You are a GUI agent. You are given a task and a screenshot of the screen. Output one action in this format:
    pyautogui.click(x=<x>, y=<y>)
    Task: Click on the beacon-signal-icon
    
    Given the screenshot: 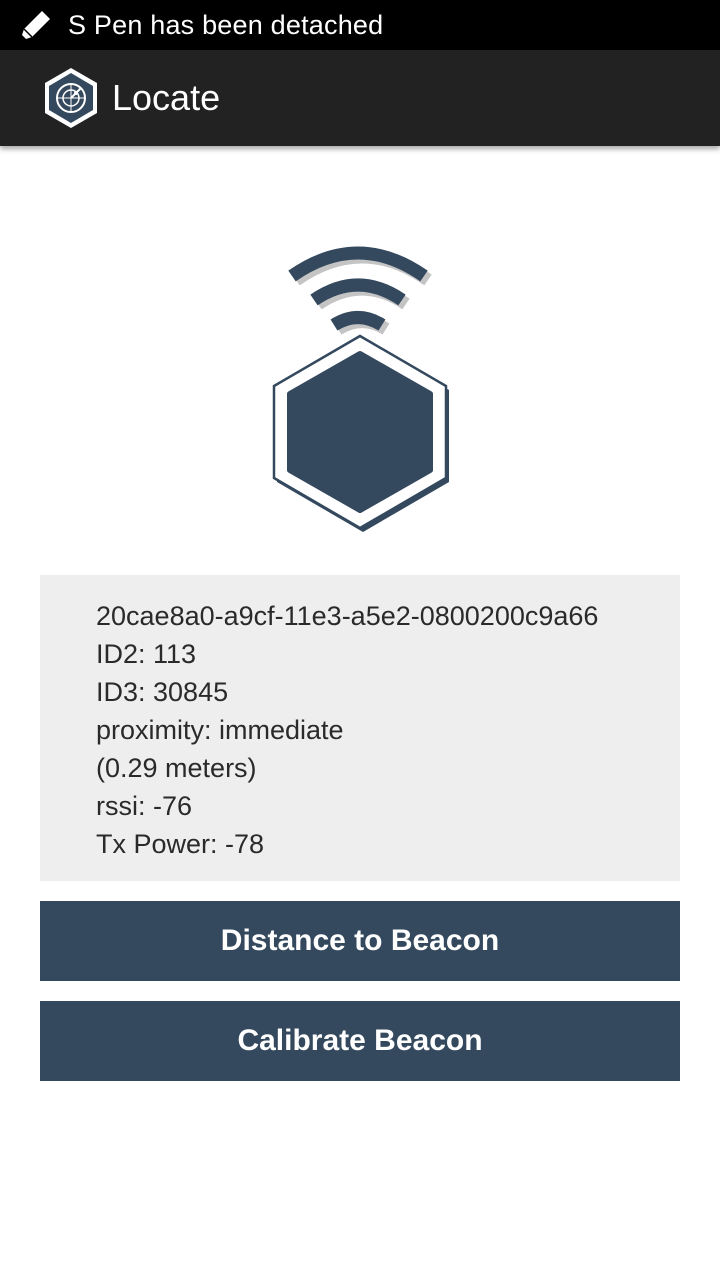 What is the action you would take?
    pyautogui.click(x=360, y=389)
    